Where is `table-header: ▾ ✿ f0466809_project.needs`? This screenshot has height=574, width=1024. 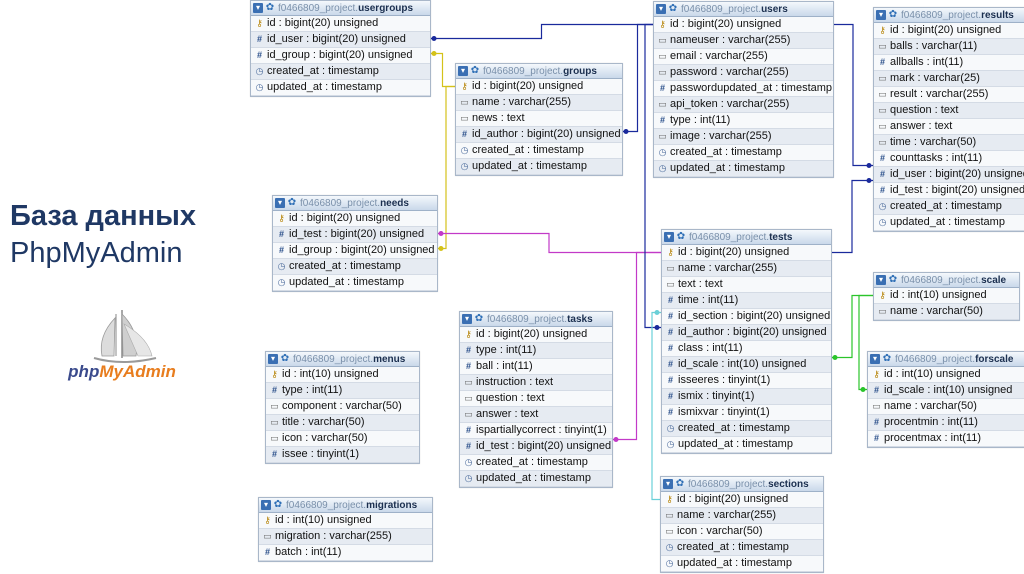
table-header: ▾ ✿ f0466809_project.needs is located at coordinates (355, 203).